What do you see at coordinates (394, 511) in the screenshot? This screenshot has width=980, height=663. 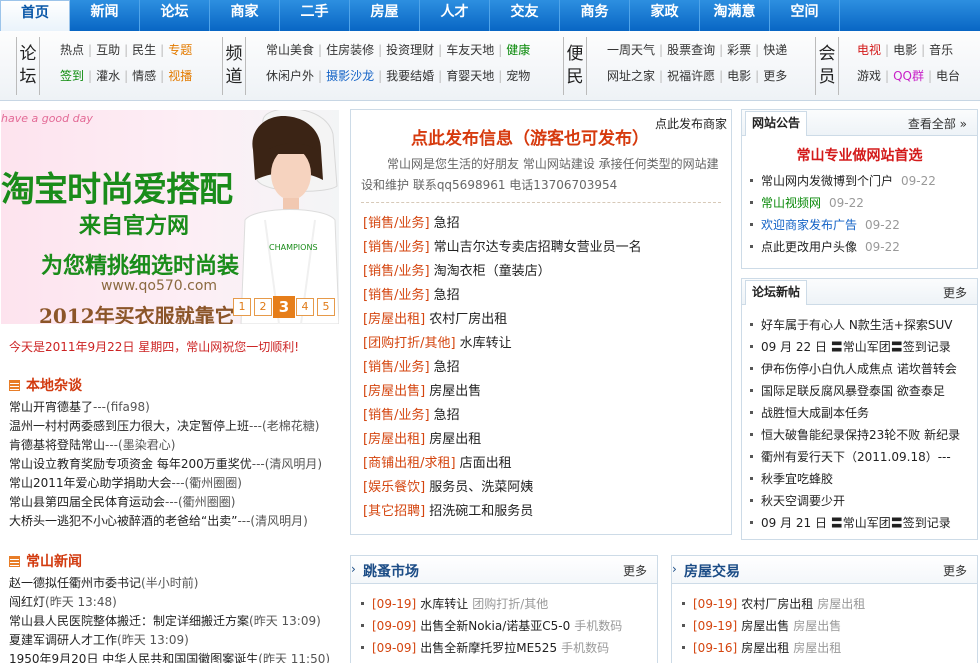 I see `ad-category: [其它招聘]` at bounding box center [394, 511].